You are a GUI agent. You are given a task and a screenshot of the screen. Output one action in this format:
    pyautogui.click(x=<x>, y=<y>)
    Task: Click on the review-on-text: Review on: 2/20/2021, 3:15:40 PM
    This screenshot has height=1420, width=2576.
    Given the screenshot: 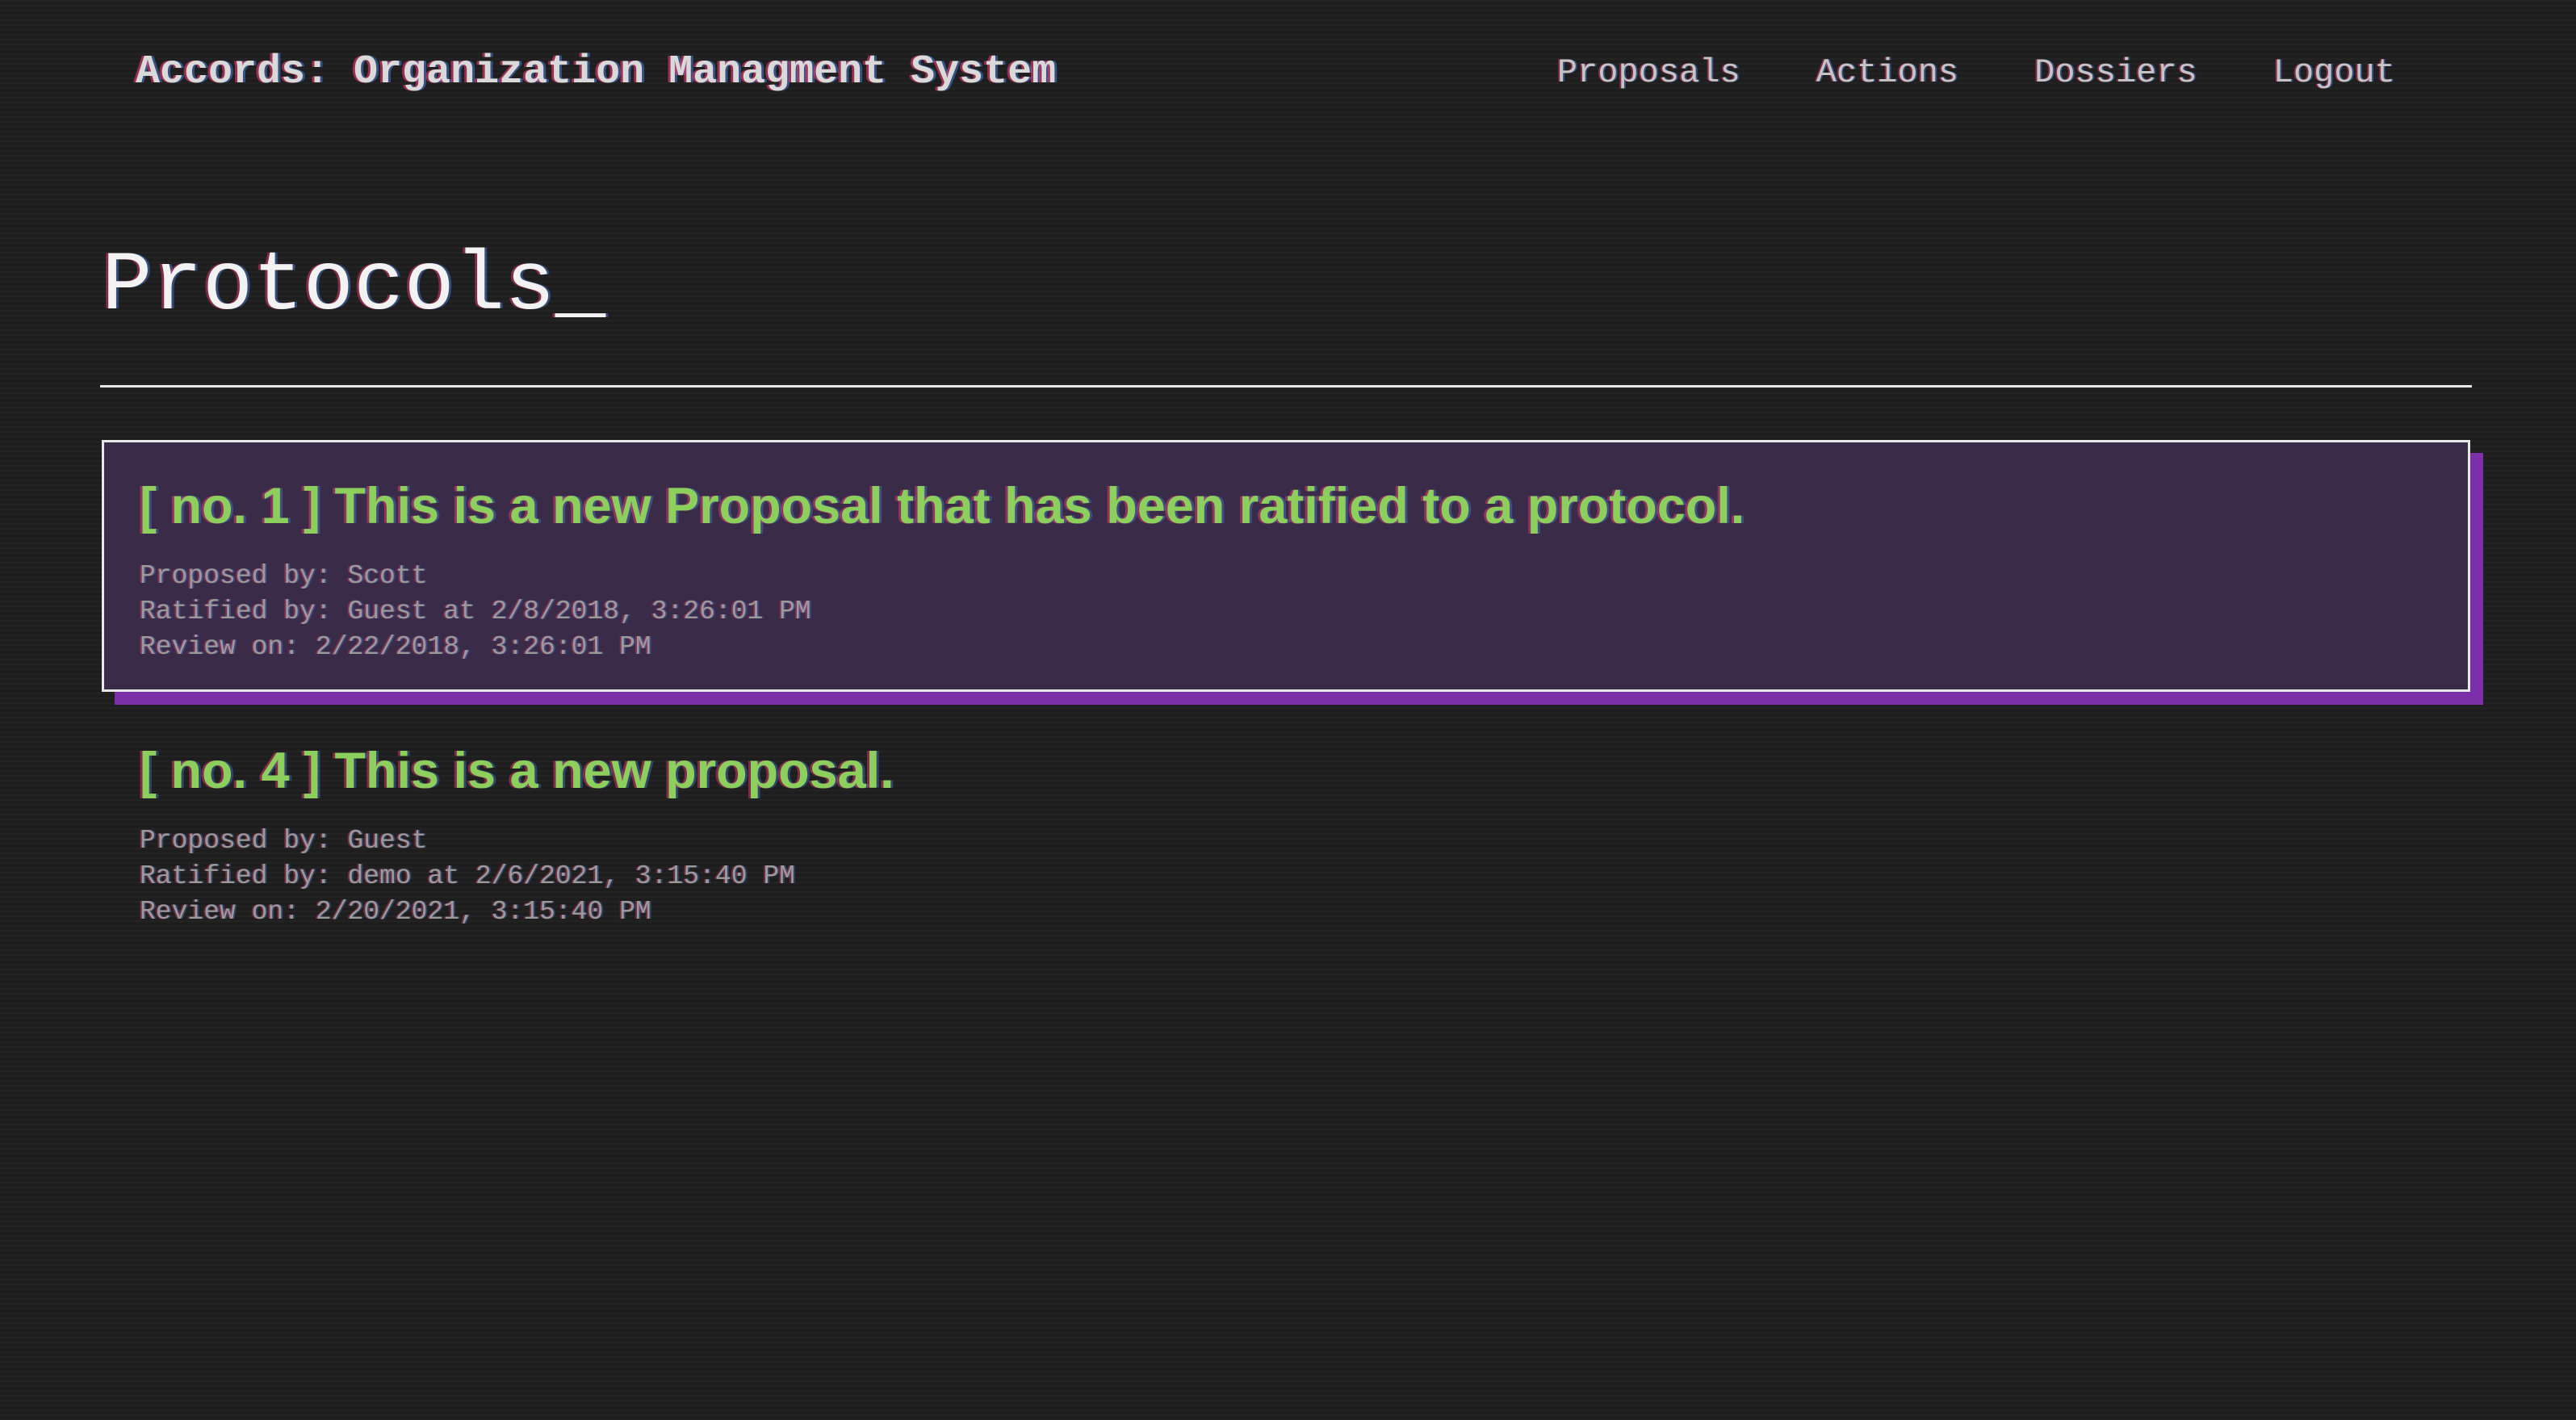 What is the action you would take?
    pyautogui.click(x=395, y=912)
    